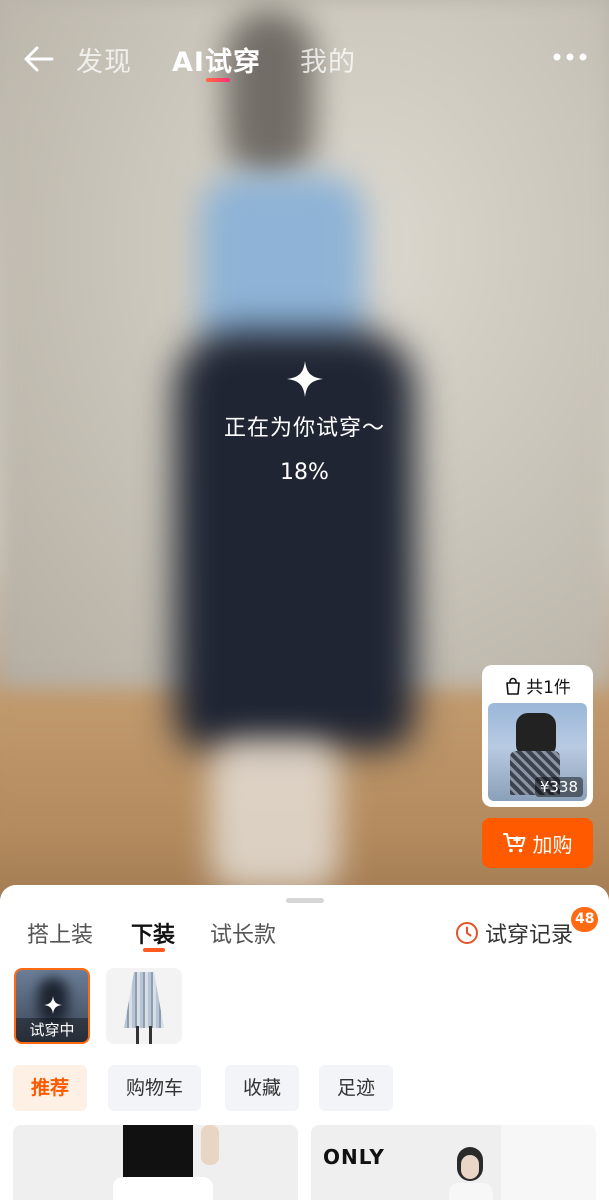  Describe the element at coordinates (529, 935) in the screenshot. I see `tryon-history-label: 试穿记录` at that location.